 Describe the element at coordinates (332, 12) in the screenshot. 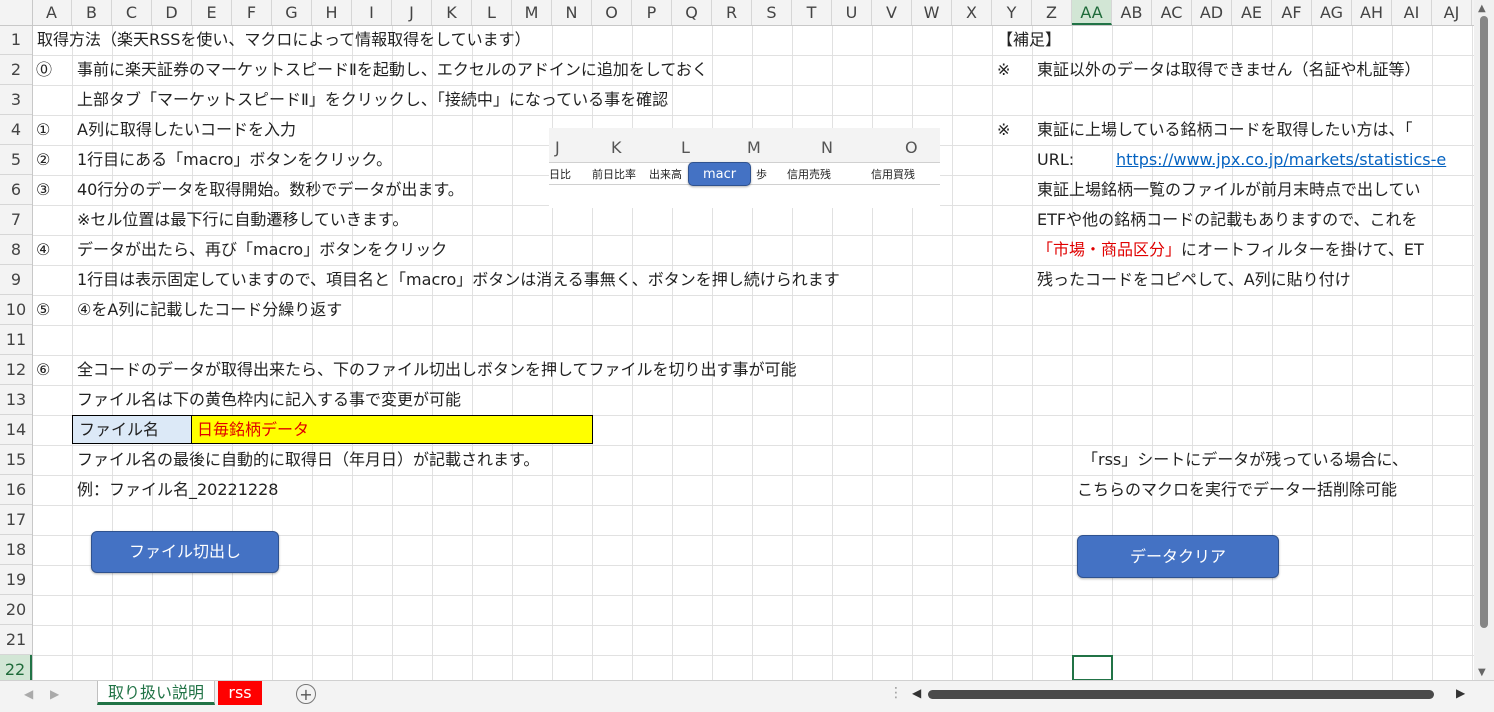

I see `column-header-h: H` at that location.